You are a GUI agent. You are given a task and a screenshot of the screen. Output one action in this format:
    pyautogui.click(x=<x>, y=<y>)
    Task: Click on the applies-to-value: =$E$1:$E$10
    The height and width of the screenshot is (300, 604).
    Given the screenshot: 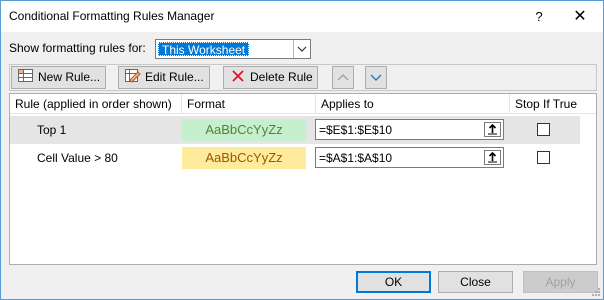 What is the action you would take?
    pyautogui.click(x=356, y=130)
    